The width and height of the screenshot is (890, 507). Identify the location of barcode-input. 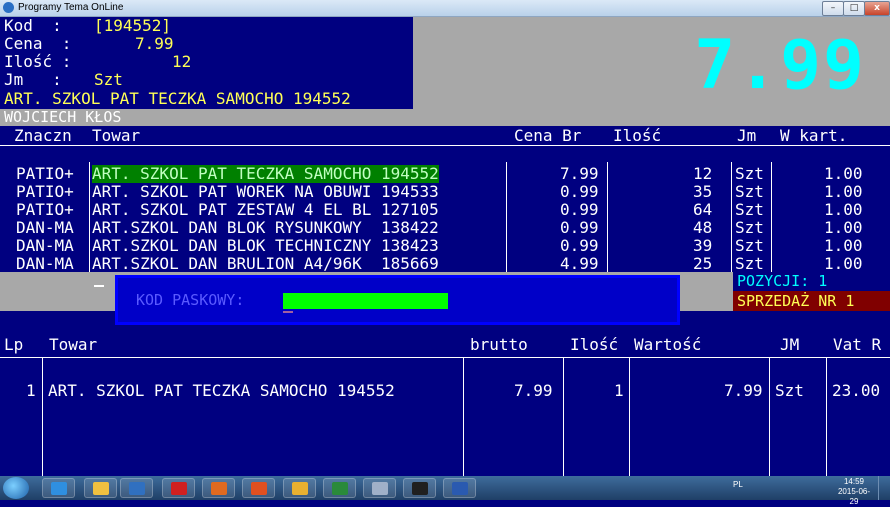
(365, 301).